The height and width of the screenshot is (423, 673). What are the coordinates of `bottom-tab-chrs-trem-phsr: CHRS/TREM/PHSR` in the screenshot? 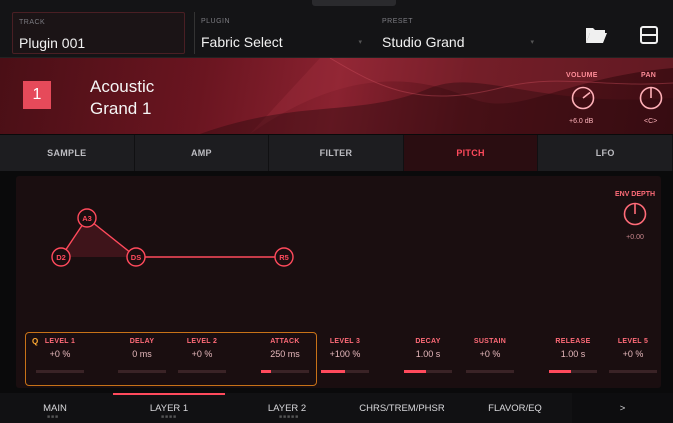 It's located at (402, 408).